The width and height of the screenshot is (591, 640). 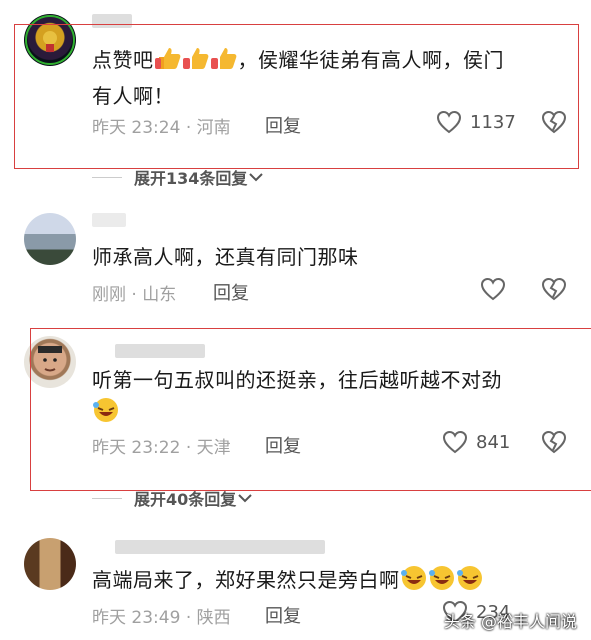 What do you see at coordinates (510, 621) in the screenshot?
I see `watermark: 头条 @裕丰人间说` at bounding box center [510, 621].